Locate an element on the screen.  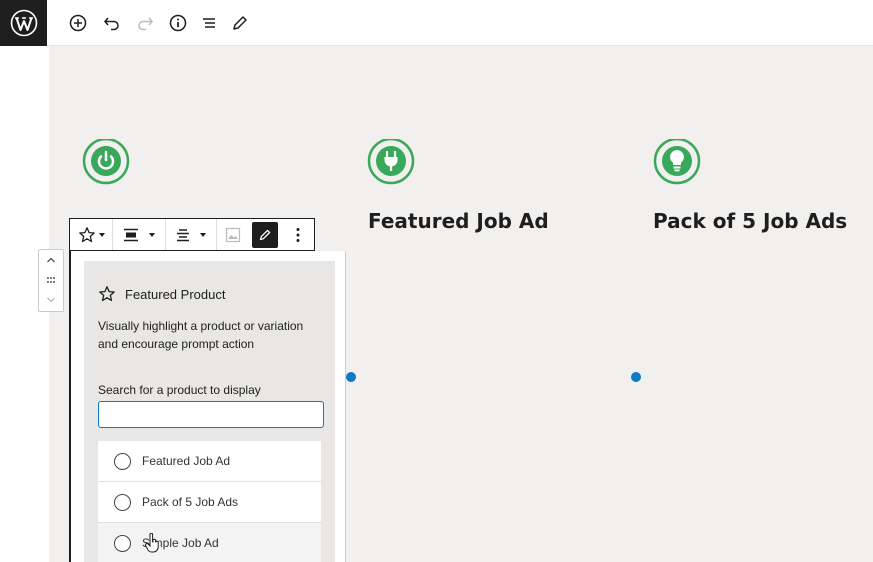
product-option: Pack of 5 Job Ads is located at coordinates (209, 502).